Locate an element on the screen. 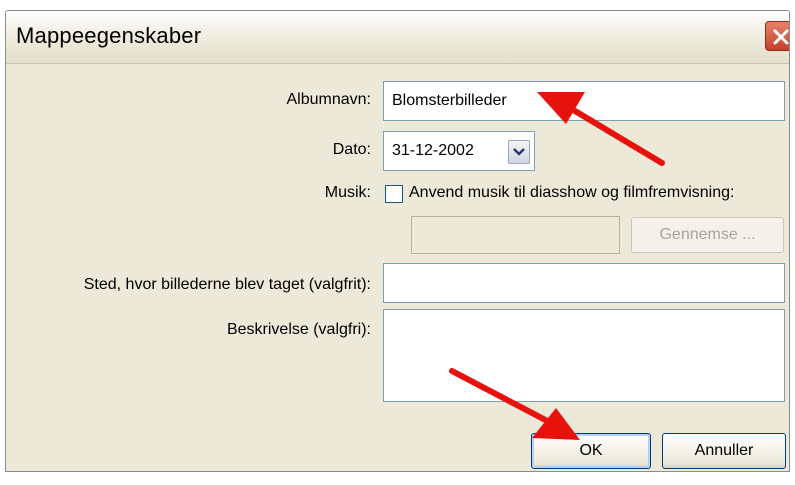  album-name-input: Blomsterbilleder is located at coordinates (584, 101).